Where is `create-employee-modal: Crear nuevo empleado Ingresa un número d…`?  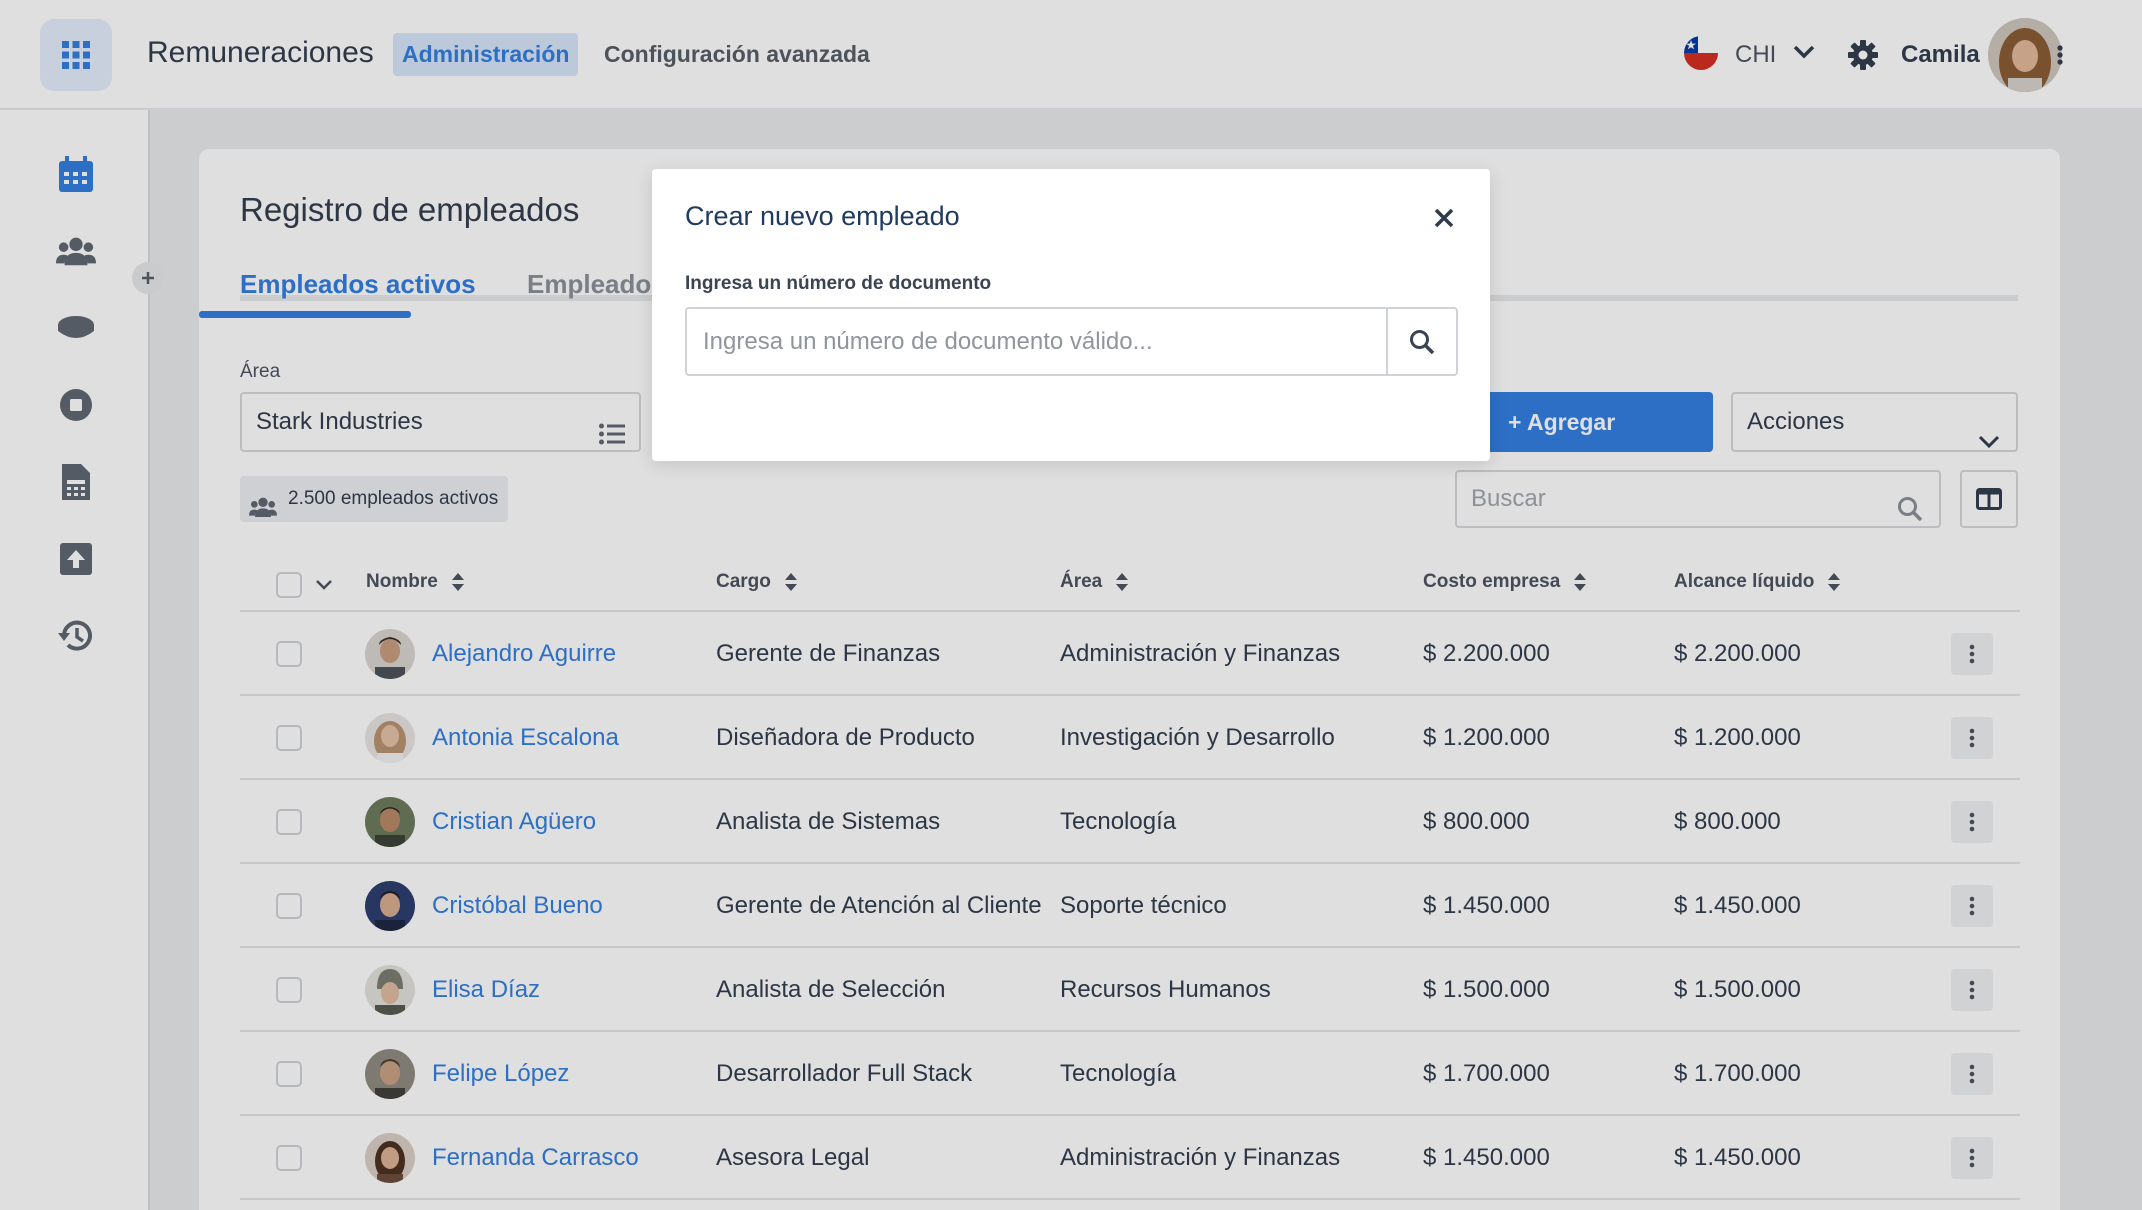 create-employee-modal: Crear nuevo empleado Ingresa un número d… is located at coordinates (1071, 315).